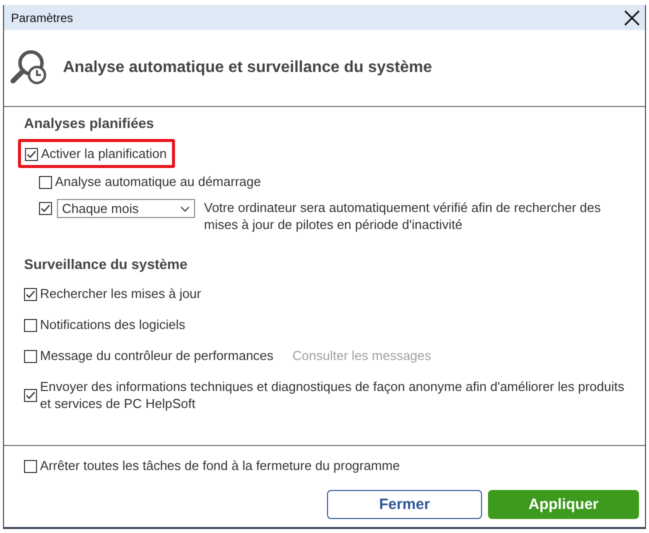 The image size is (649, 533). I want to click on apply-button: Appliquer, so click(563, 504).